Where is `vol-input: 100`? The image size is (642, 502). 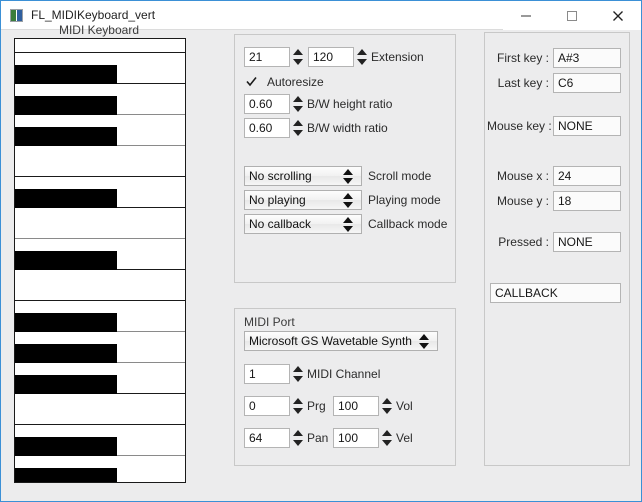
vol-input: 100 is located at coordinates (356, 406).